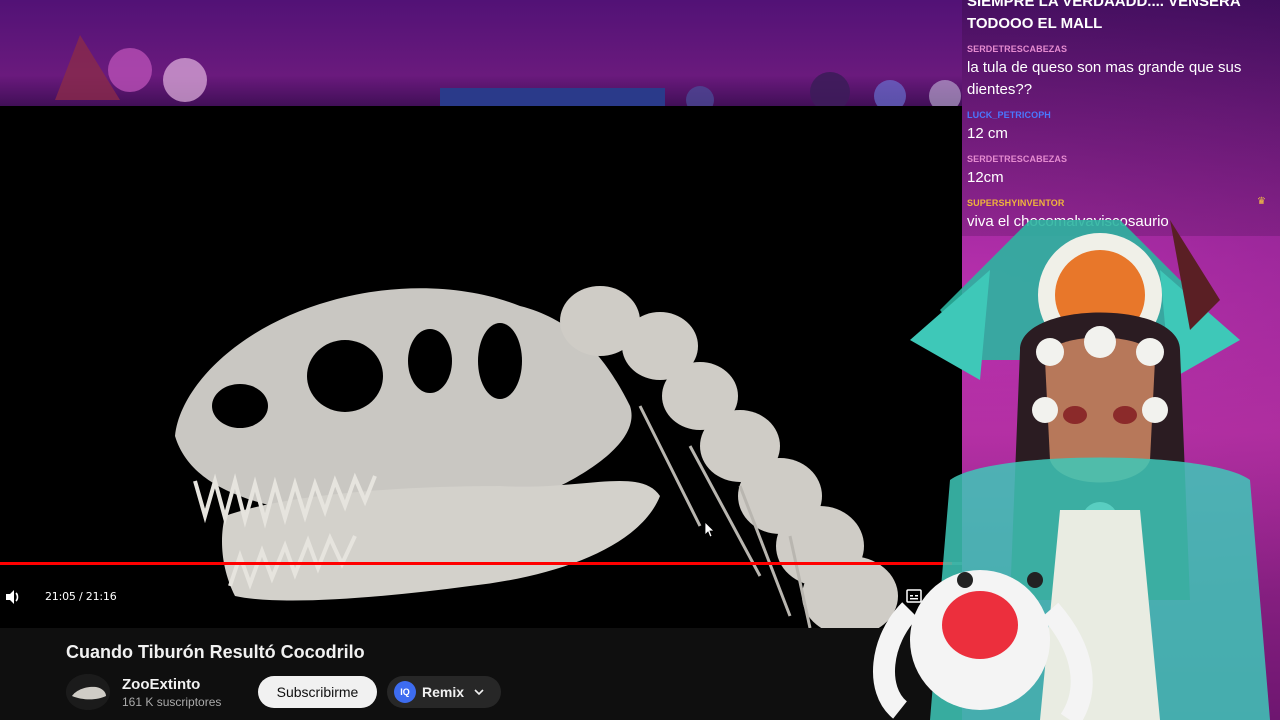 The image size is (1280, 720). I want to click on remix-label: Remix, so click(443, 692).